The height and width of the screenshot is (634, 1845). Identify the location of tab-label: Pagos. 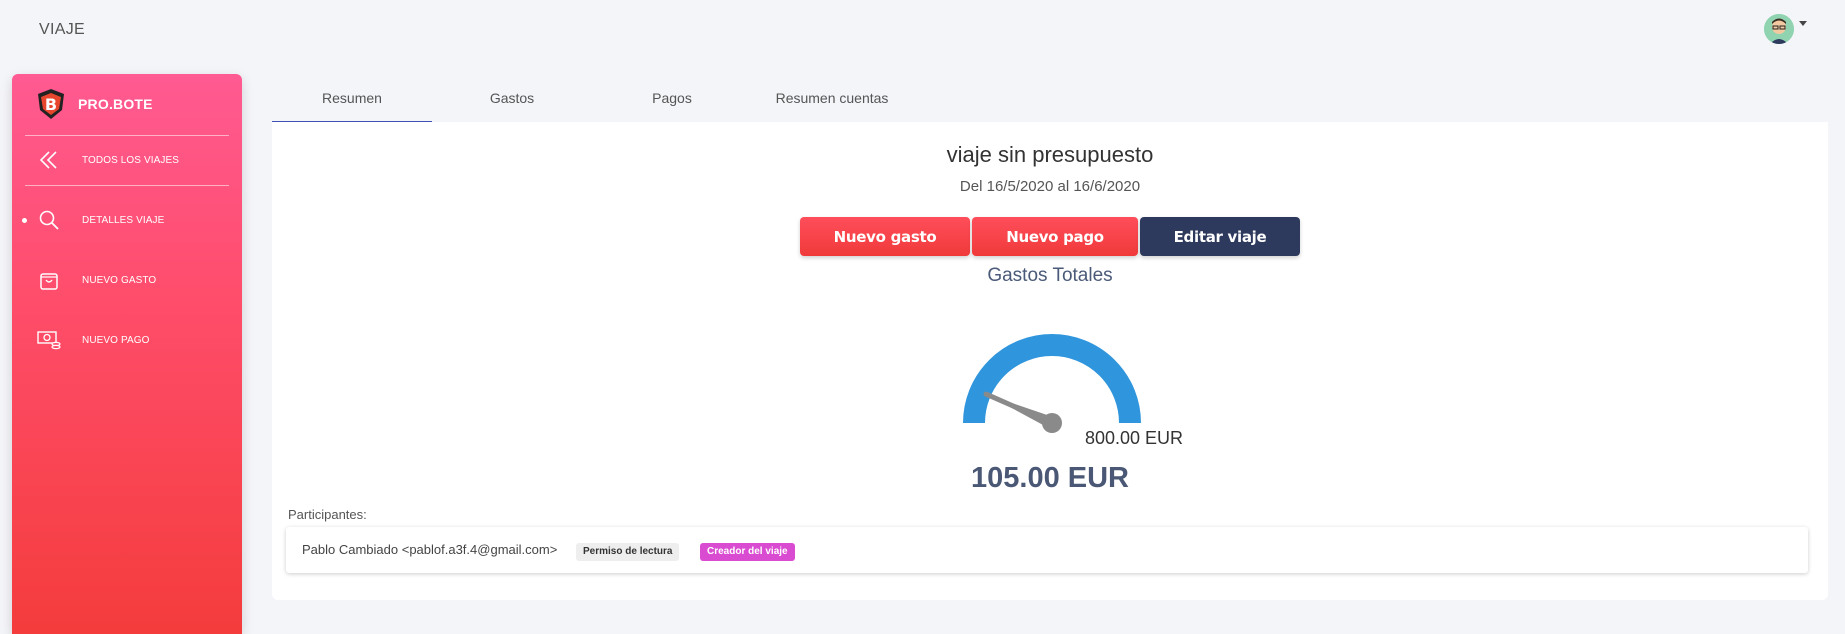
(672, 98).